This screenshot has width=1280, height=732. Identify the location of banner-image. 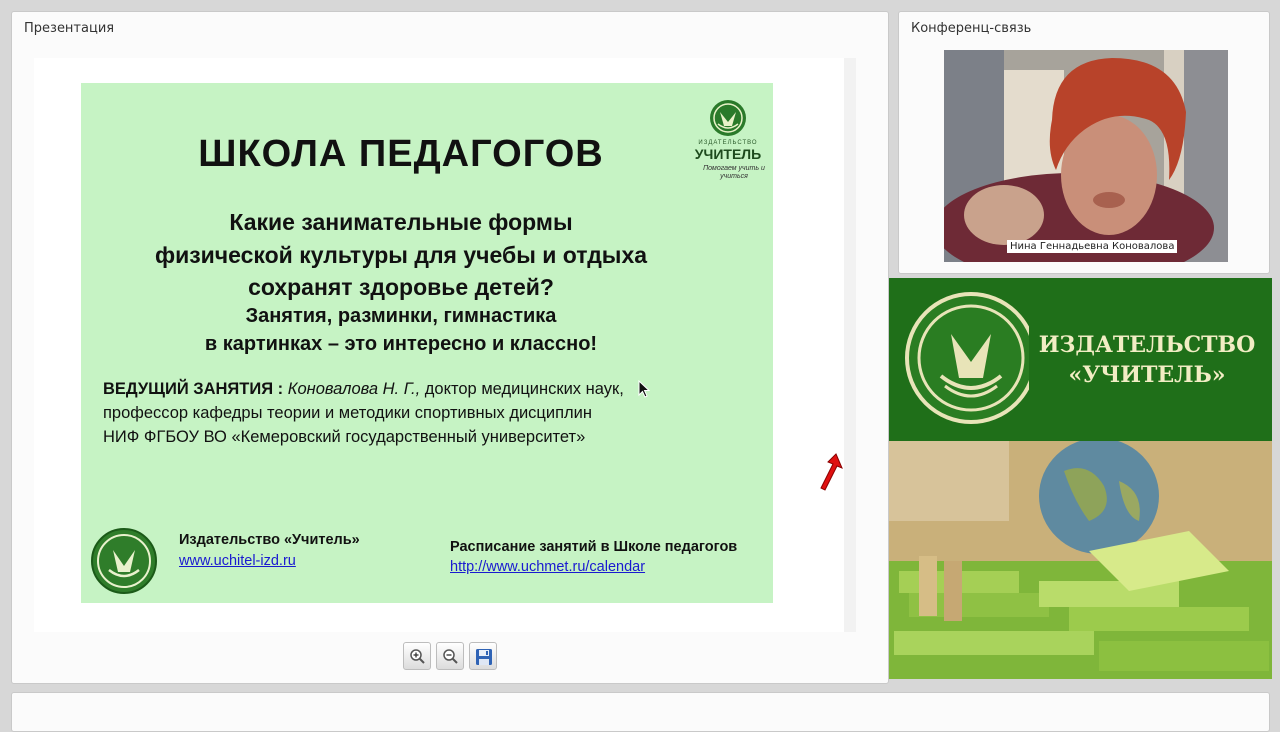
(1080, 560).